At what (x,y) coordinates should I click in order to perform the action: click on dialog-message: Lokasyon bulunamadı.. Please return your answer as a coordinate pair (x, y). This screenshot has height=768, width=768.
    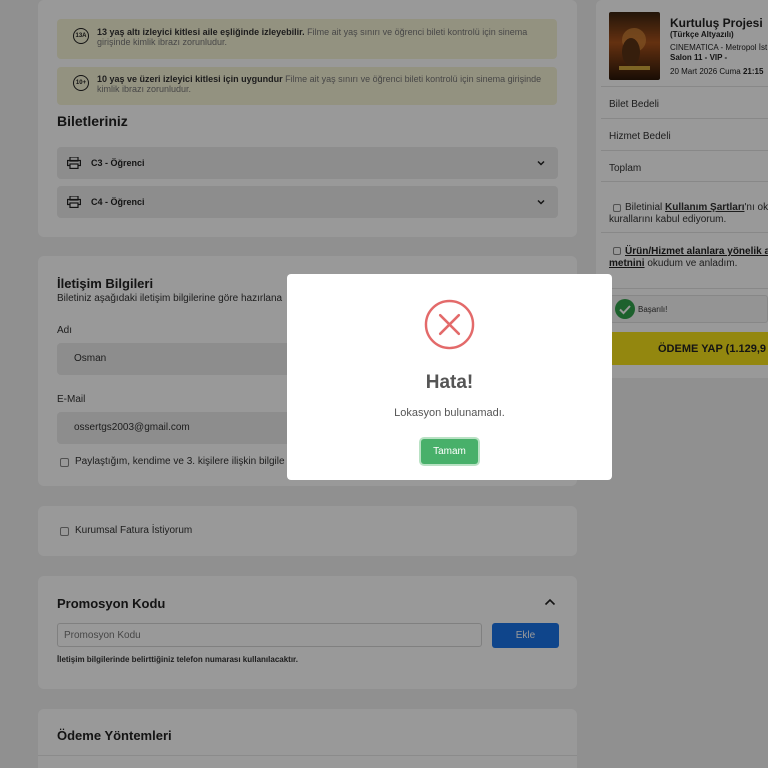
    Looking at the image, I should click on (449, 413).